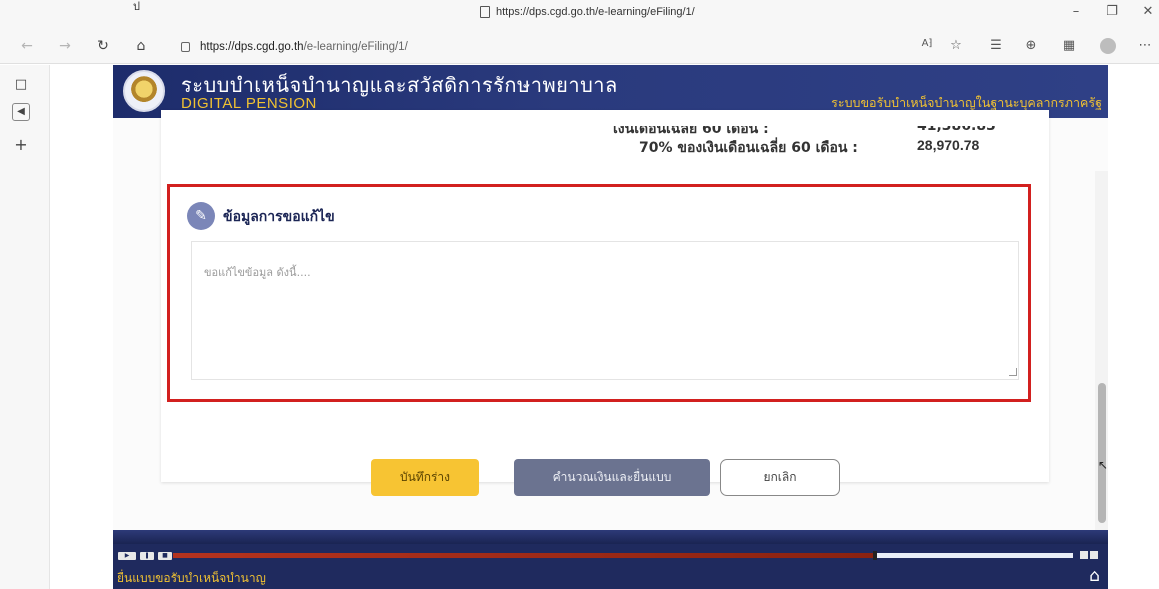 Image resolution: width=1159 pixels, height=589 pixels. I want to click on favorites-icon: ☰, so click(996, 45).